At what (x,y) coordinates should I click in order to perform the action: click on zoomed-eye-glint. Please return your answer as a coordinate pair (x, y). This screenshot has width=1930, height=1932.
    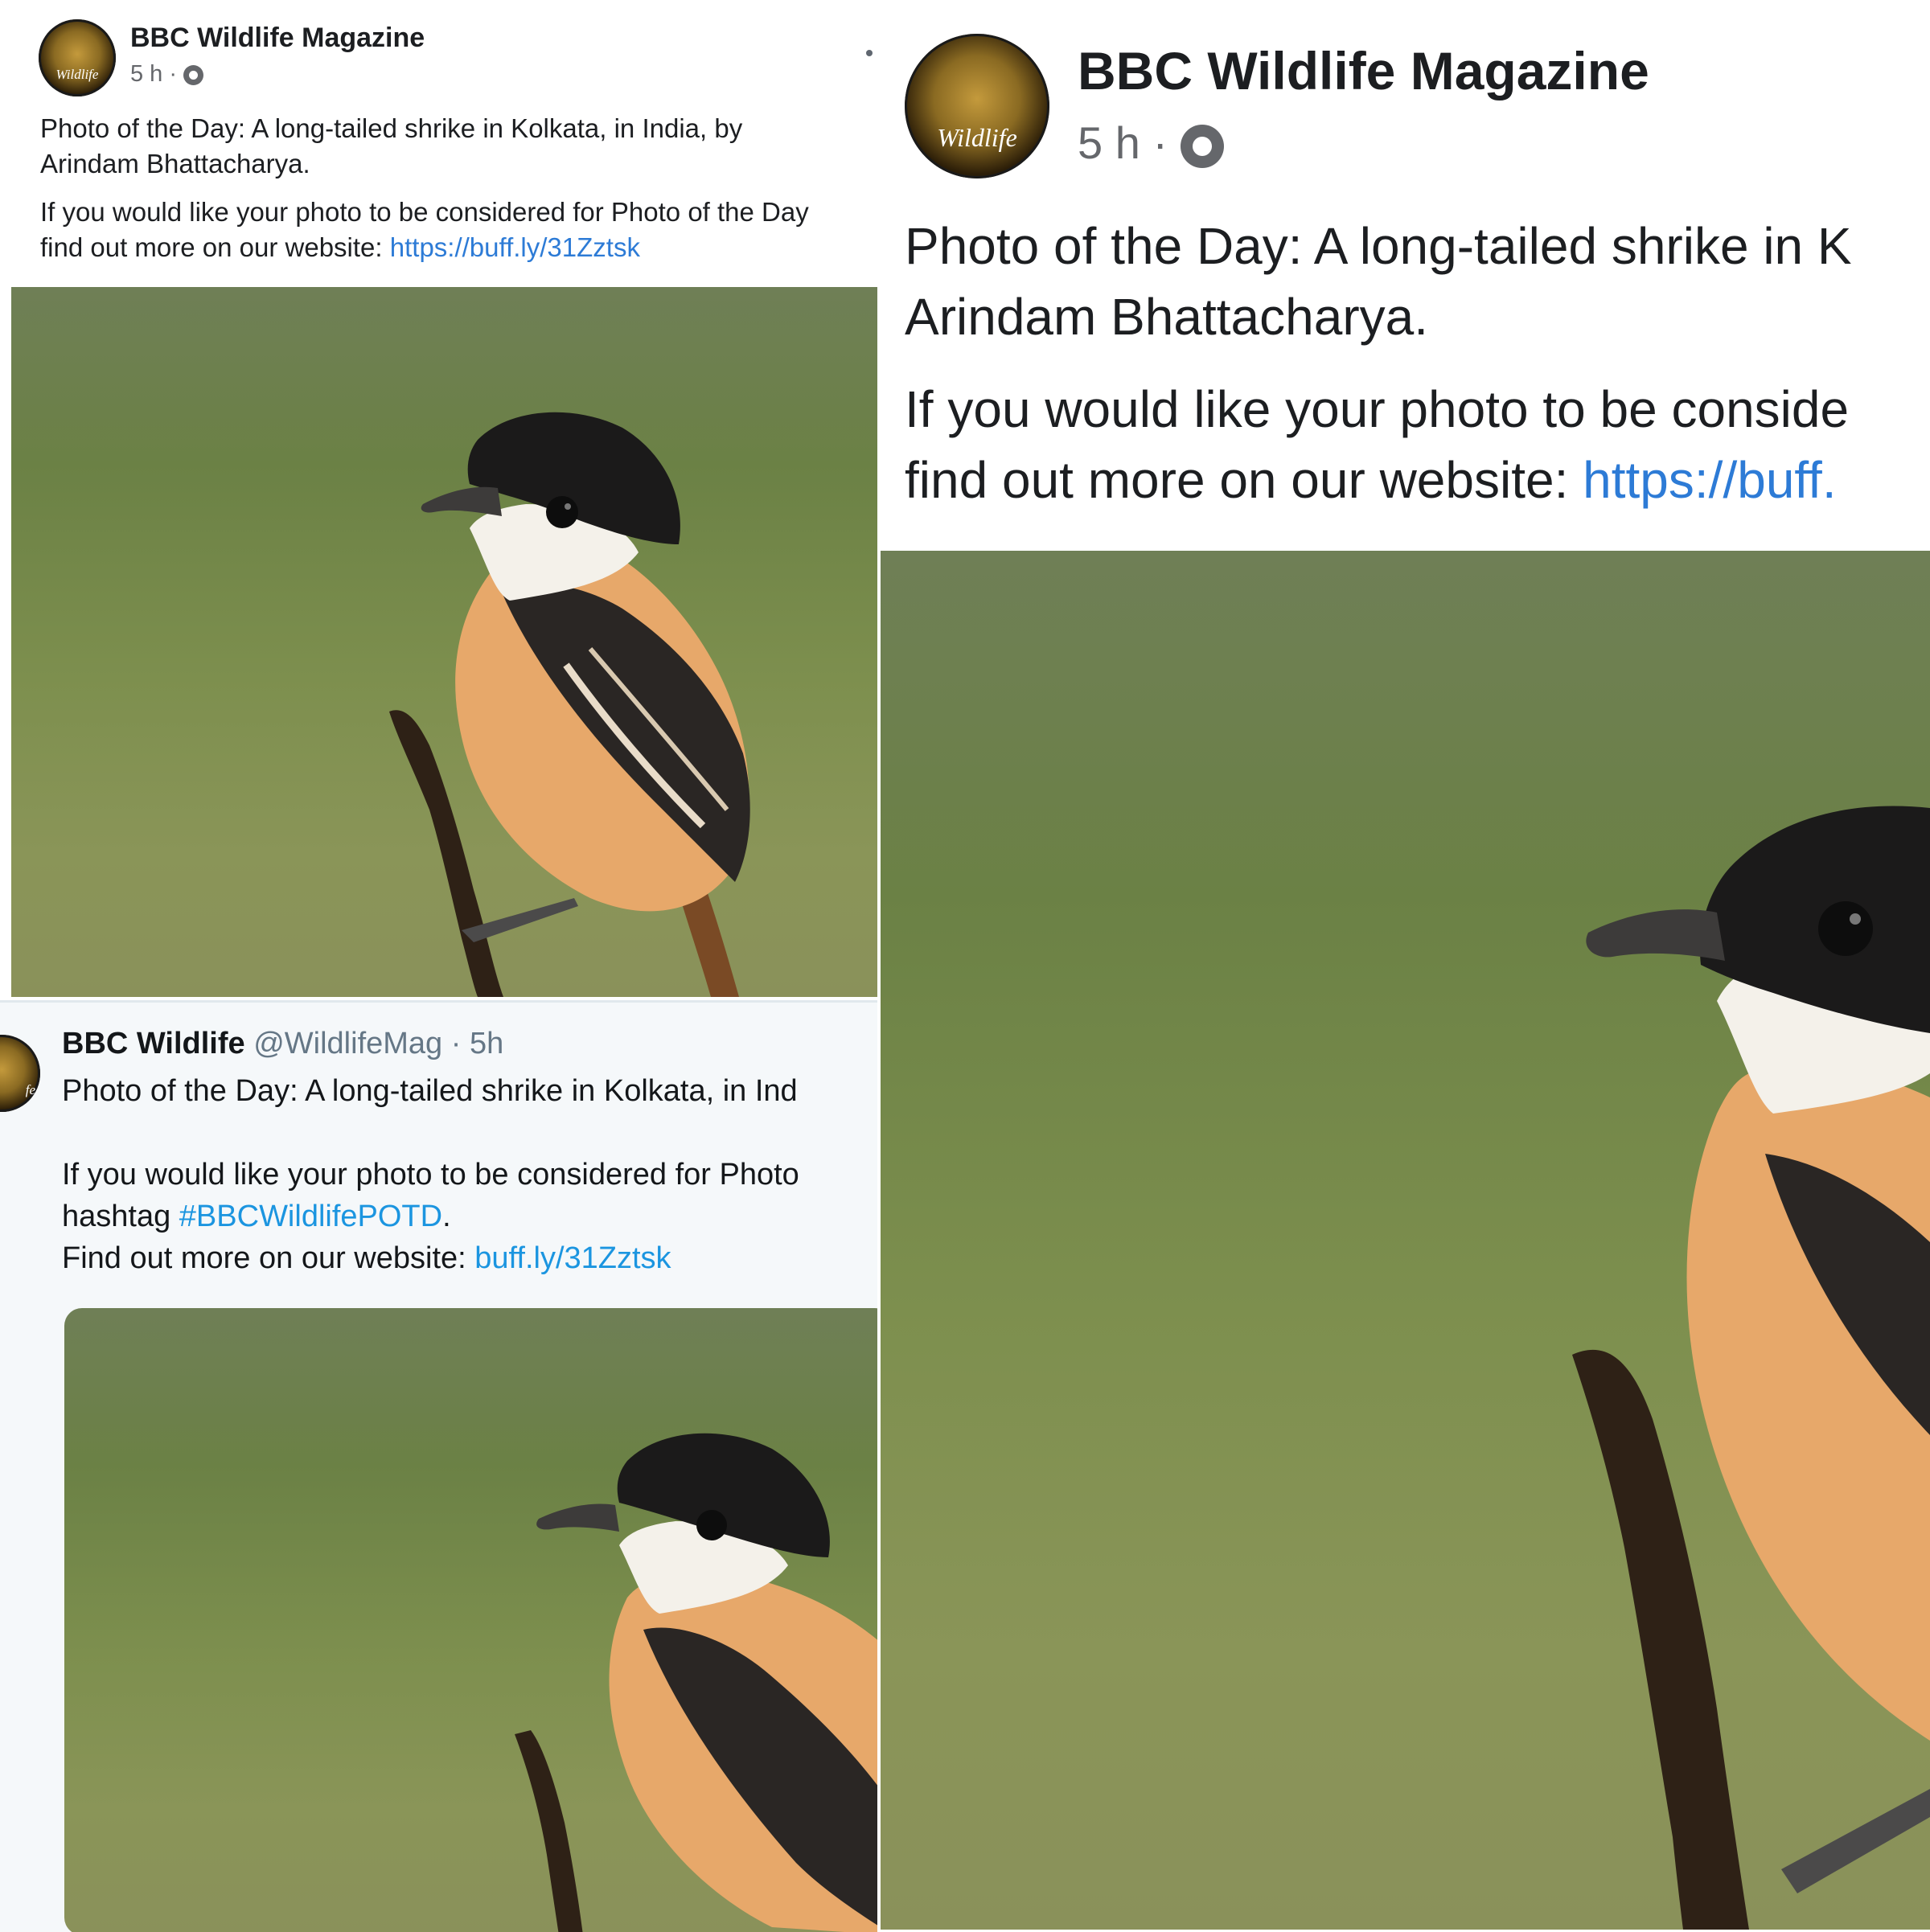
    Looking at the image, I should click on (1855, 919).